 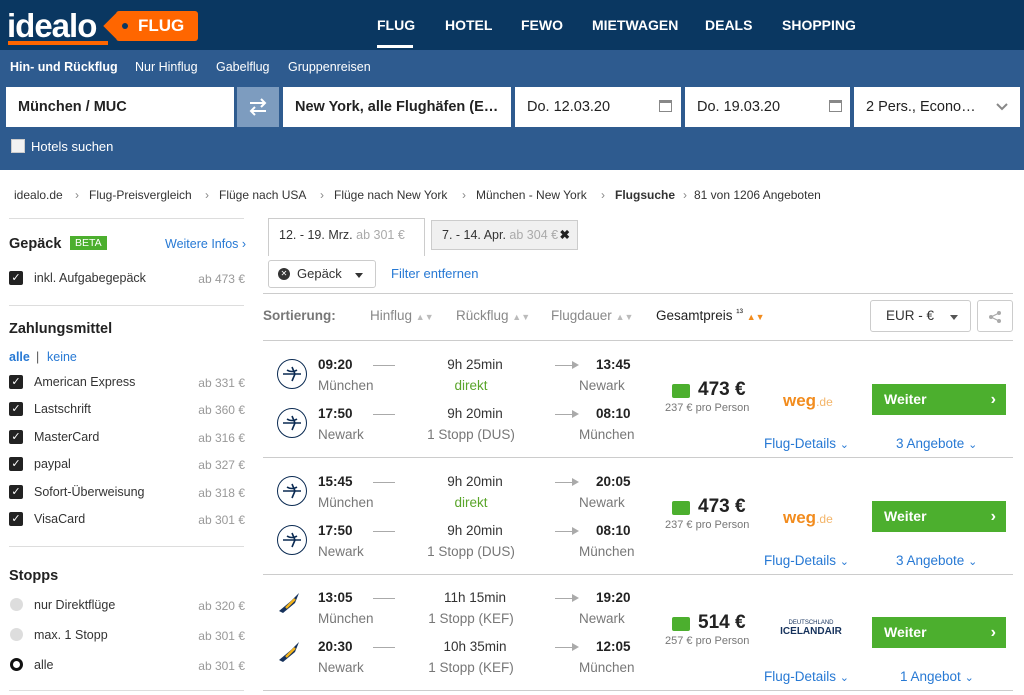 I want to click on payment-select-none: keine, so click(x=62, y=357).